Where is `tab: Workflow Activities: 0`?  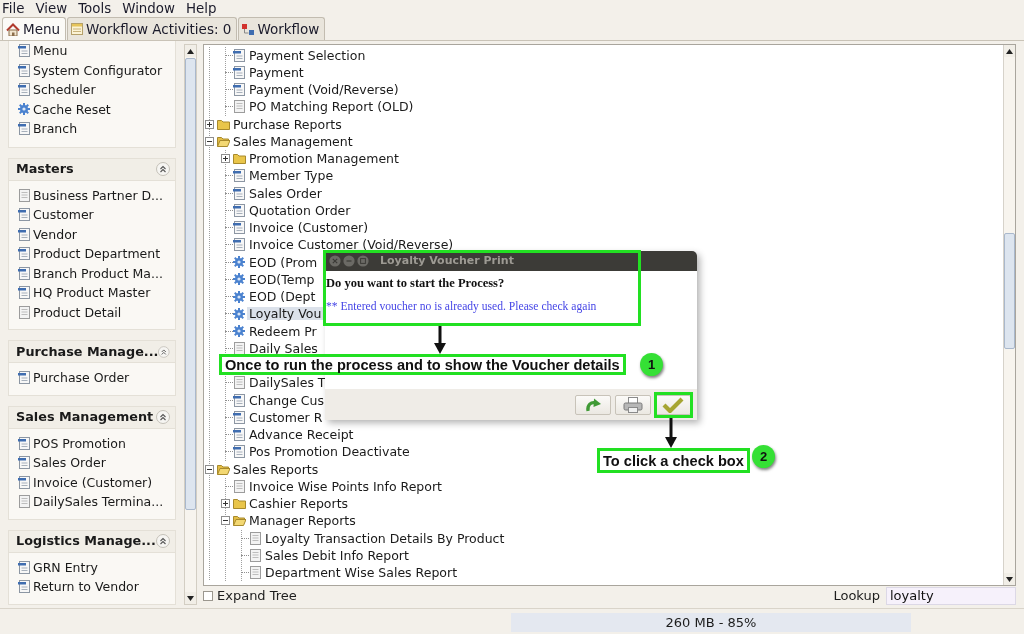
tab: Workflow Activities: 0 is located at coordinates (152, 28).